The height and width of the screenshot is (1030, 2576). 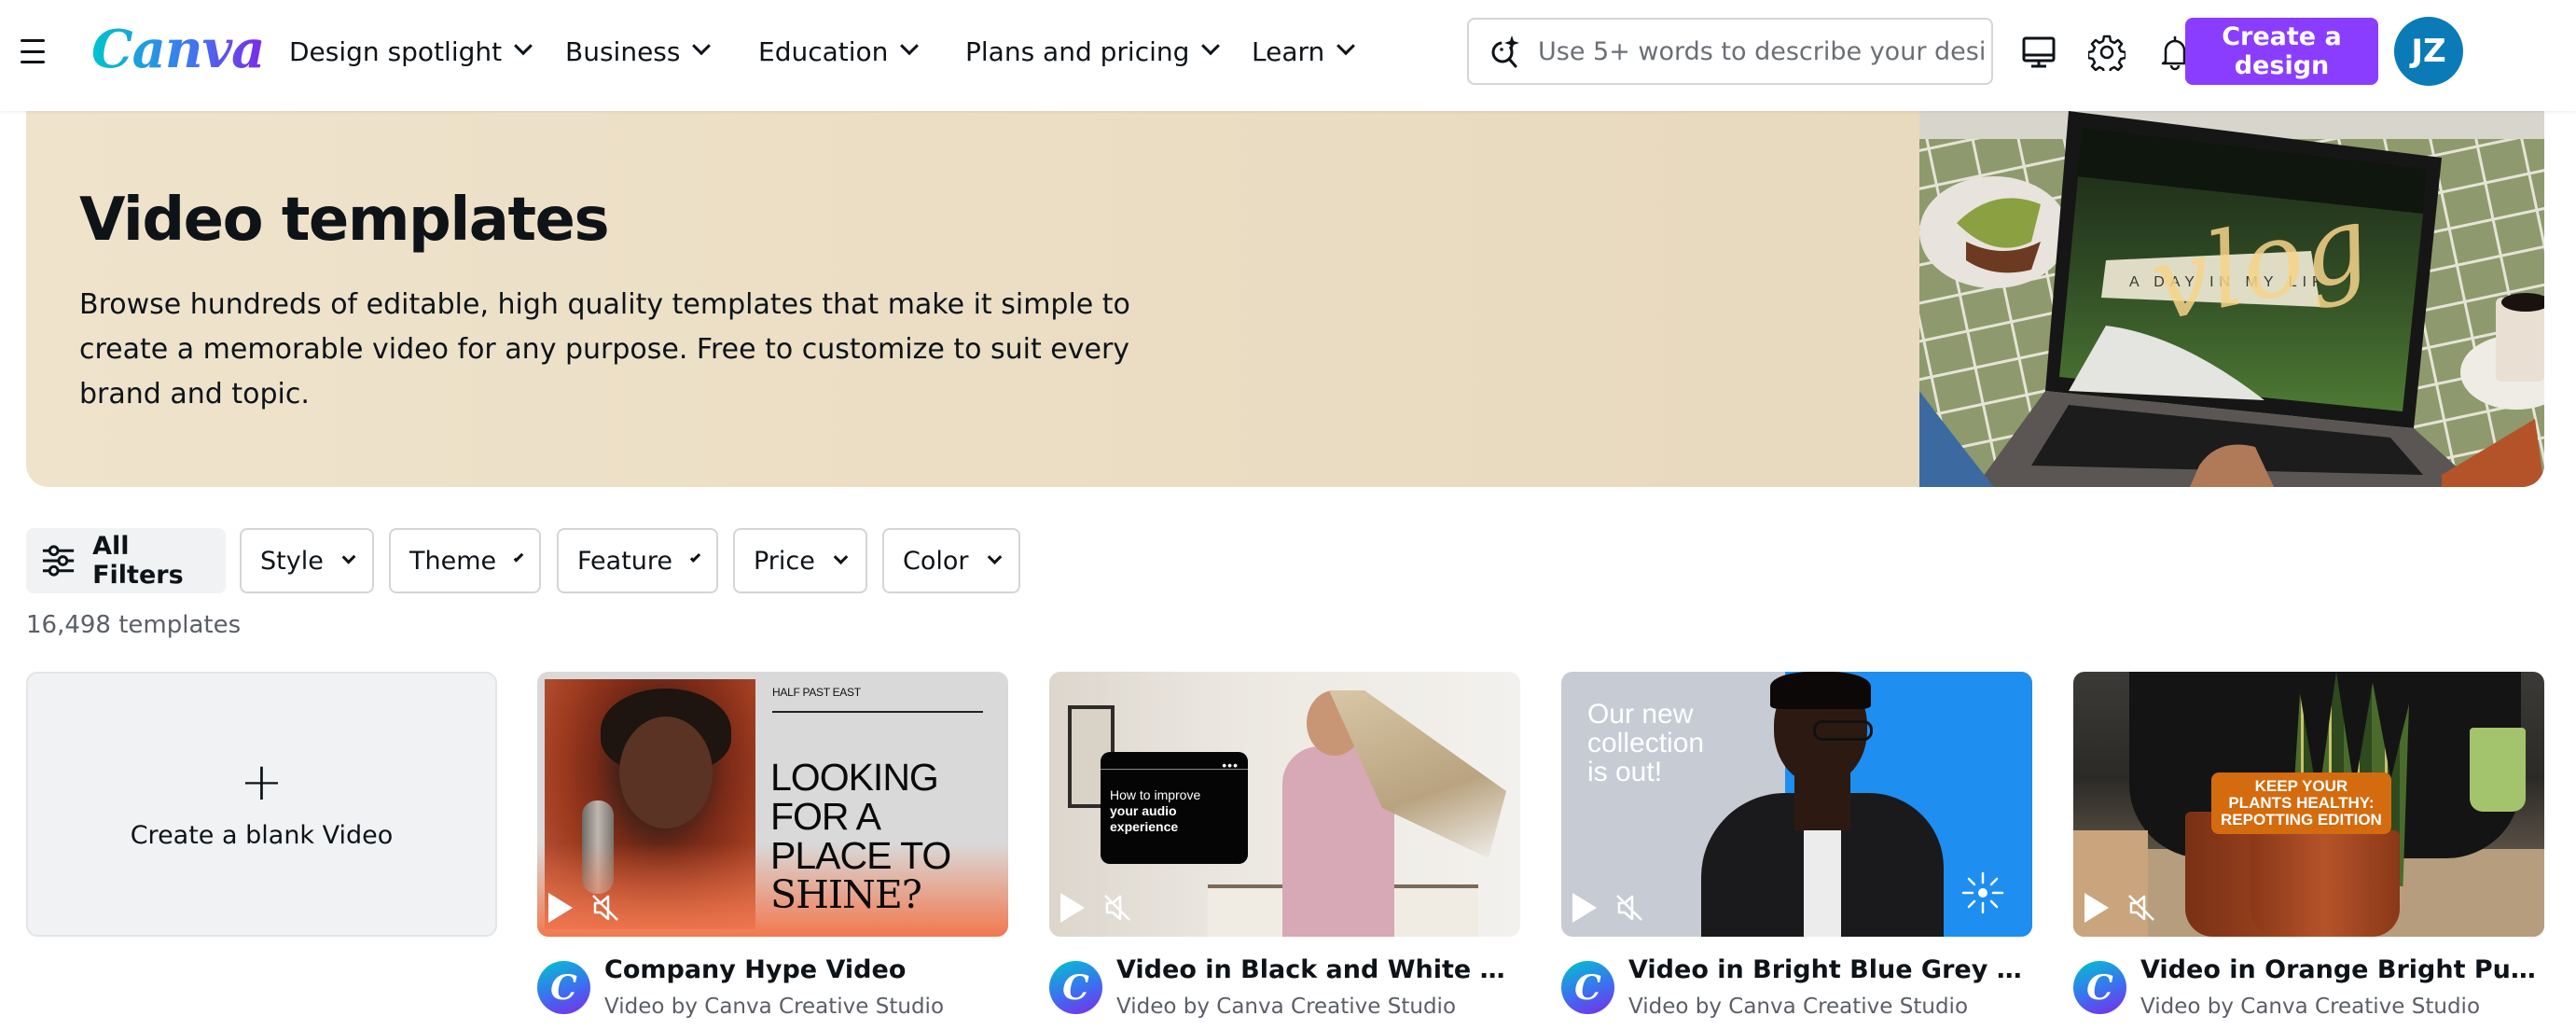 I want to click on magic-search-icon, so click(x=1505, y=51).